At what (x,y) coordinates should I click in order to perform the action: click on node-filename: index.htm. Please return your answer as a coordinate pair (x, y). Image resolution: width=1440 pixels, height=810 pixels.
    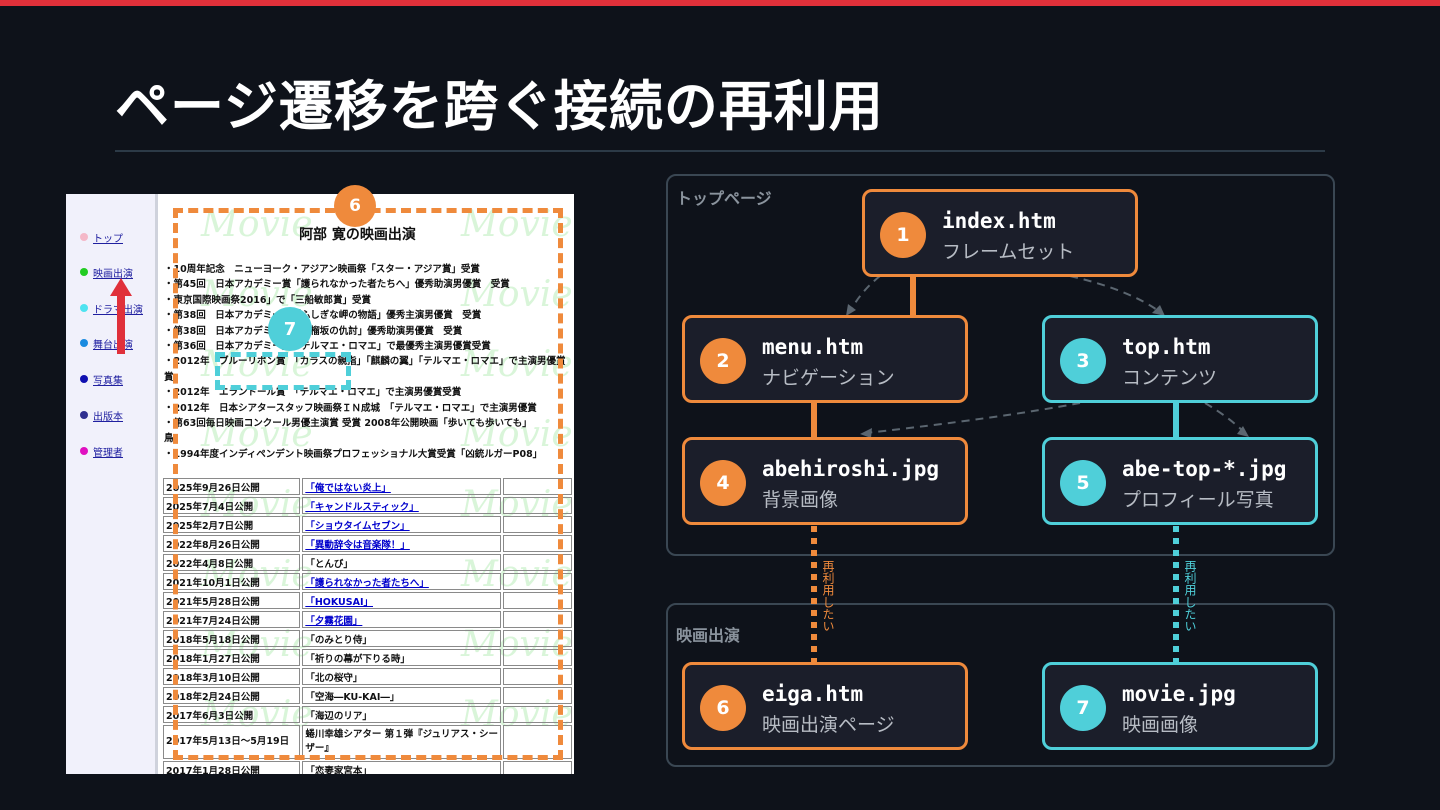
    Looking at the image, I should click on (999, 221).